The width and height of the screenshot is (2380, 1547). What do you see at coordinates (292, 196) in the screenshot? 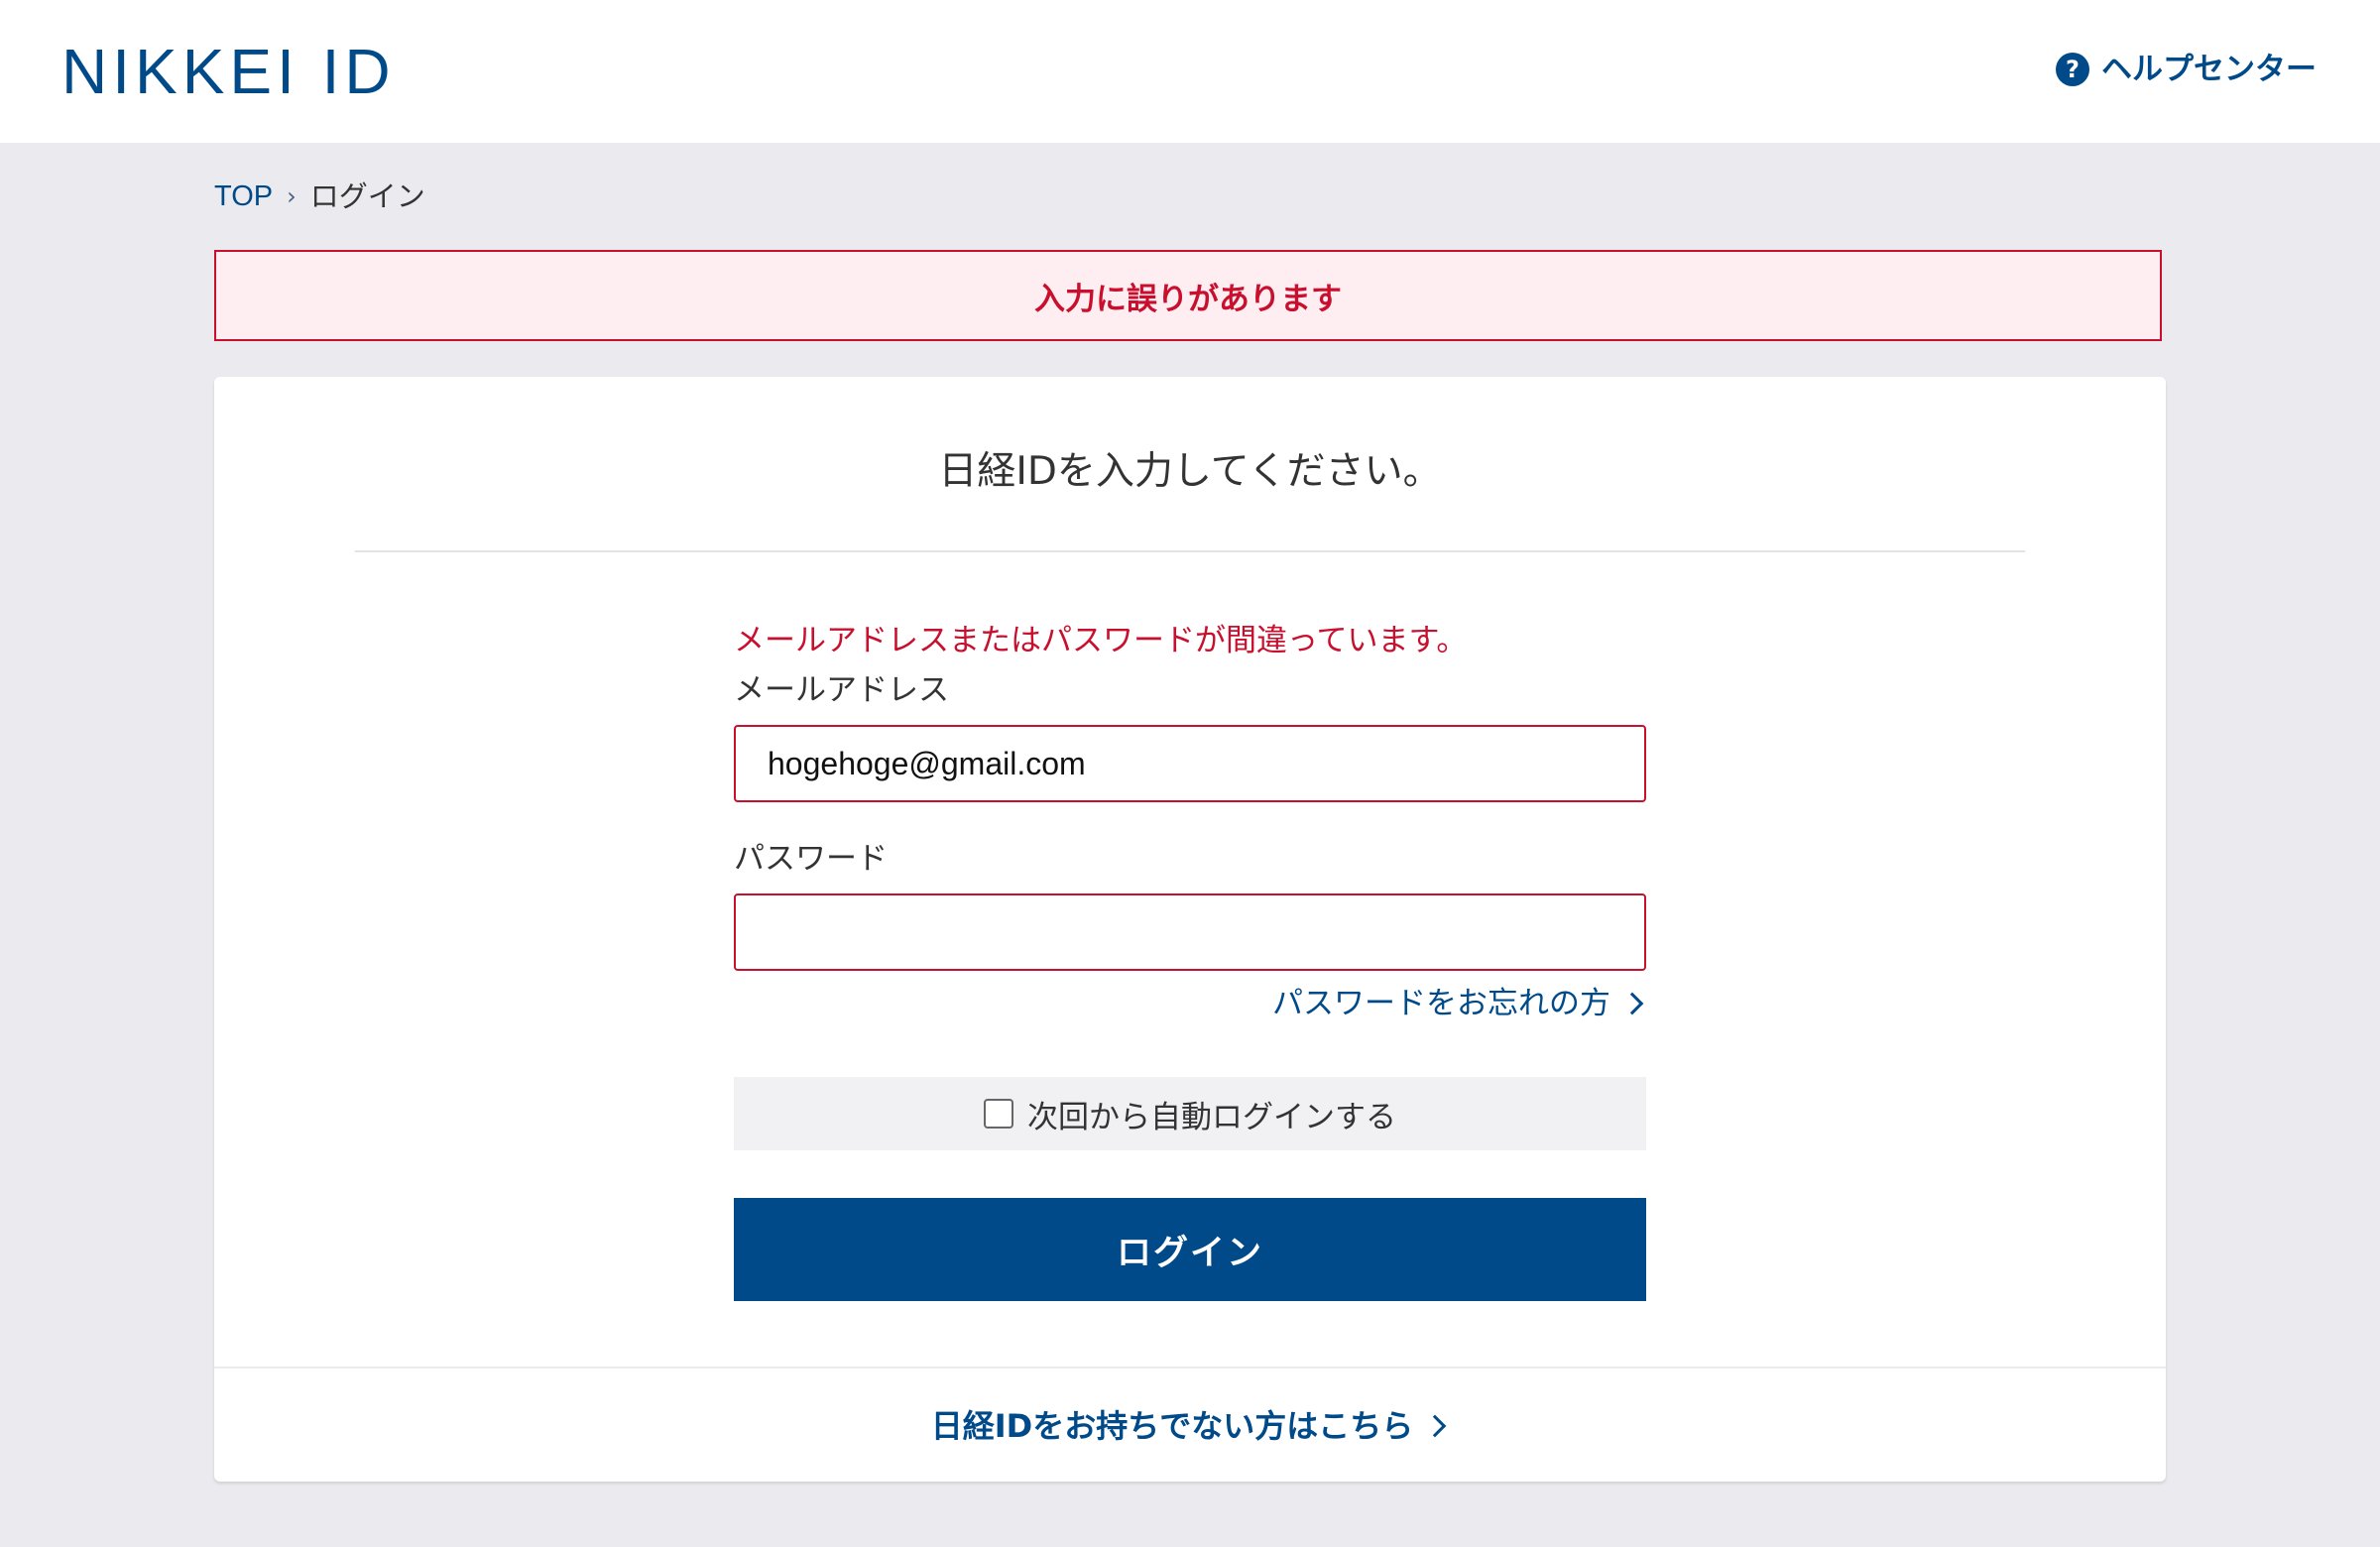
I see `chevron-right-icon: ›` at bounding box center [292, 196].